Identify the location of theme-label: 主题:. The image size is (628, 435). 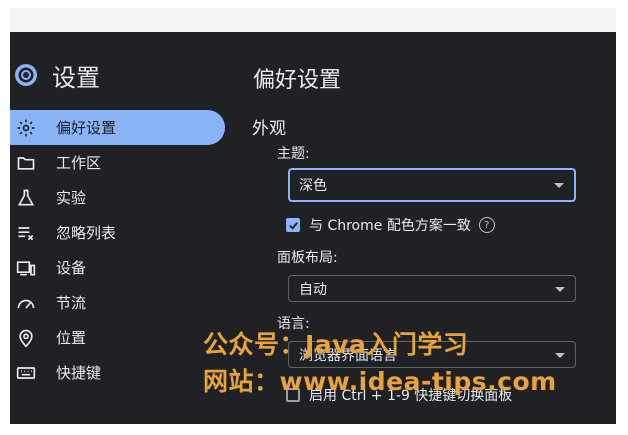
(293, 154).